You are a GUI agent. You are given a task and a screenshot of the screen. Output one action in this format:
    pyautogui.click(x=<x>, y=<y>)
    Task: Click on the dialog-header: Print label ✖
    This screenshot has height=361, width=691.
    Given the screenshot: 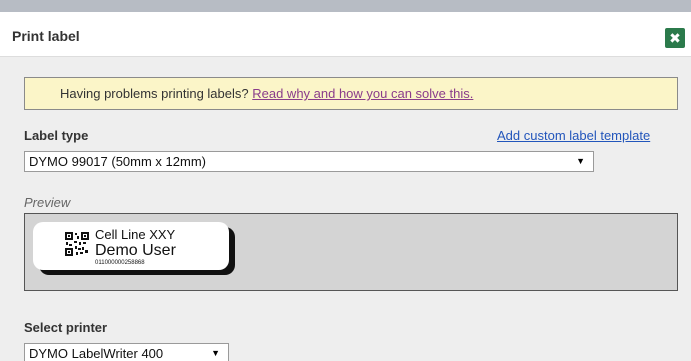 What is the action you would take?
    pyautogui.click(x=345, y=34)
    